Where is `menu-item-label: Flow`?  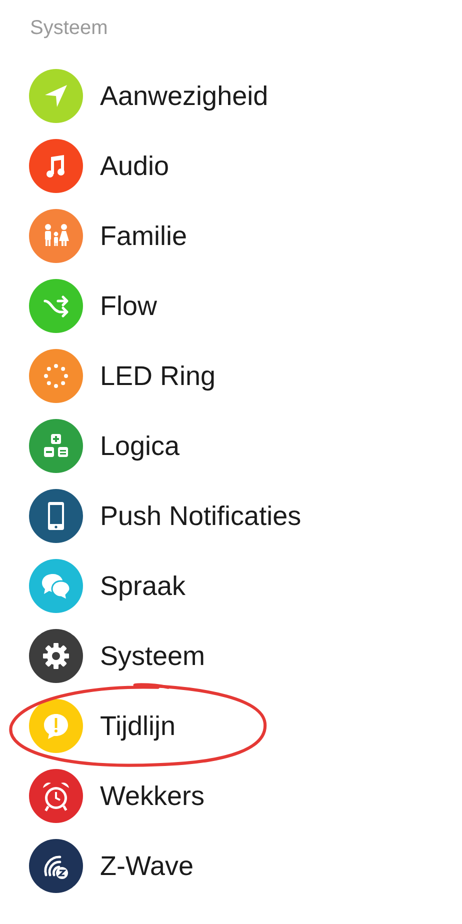
menu-item-label: Flow is located at coordinates (129, 305).